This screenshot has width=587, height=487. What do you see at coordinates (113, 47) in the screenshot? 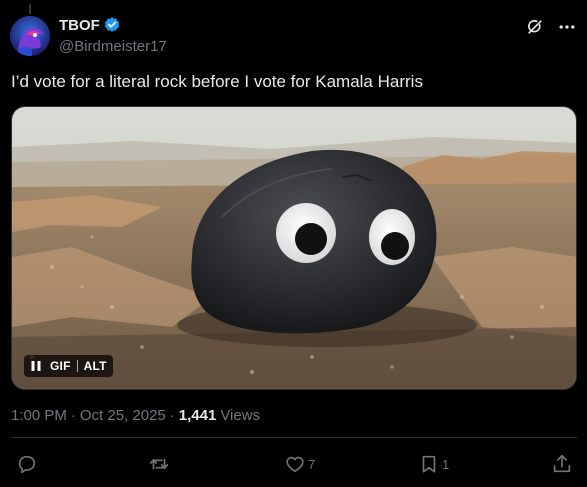
I see `author-handle: @Birdmeister17` at bounding box center [113, 47].